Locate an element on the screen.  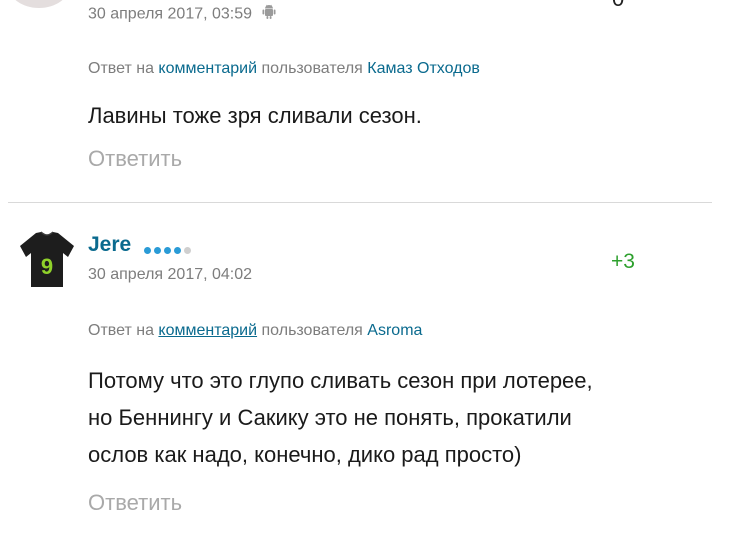
reply-reference: Ответ на комментарий пользователя Asroma is located at coordinates (255, 331).